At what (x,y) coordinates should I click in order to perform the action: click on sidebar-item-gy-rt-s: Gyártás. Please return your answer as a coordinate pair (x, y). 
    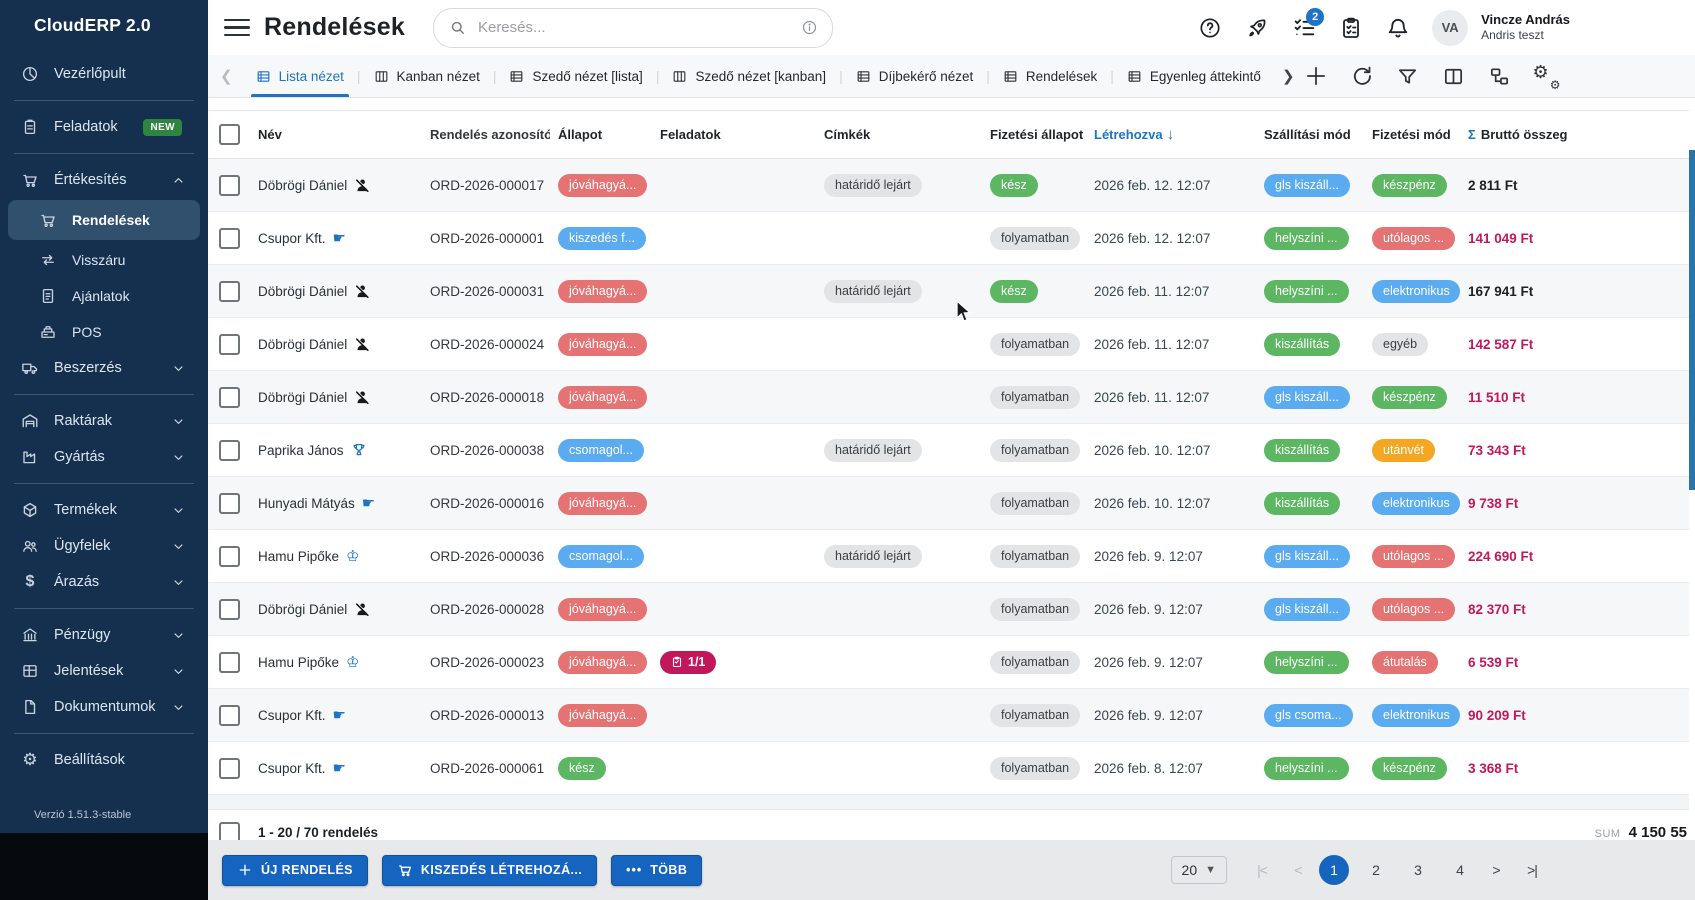
    Looking at the image, I should click on (104, 457).